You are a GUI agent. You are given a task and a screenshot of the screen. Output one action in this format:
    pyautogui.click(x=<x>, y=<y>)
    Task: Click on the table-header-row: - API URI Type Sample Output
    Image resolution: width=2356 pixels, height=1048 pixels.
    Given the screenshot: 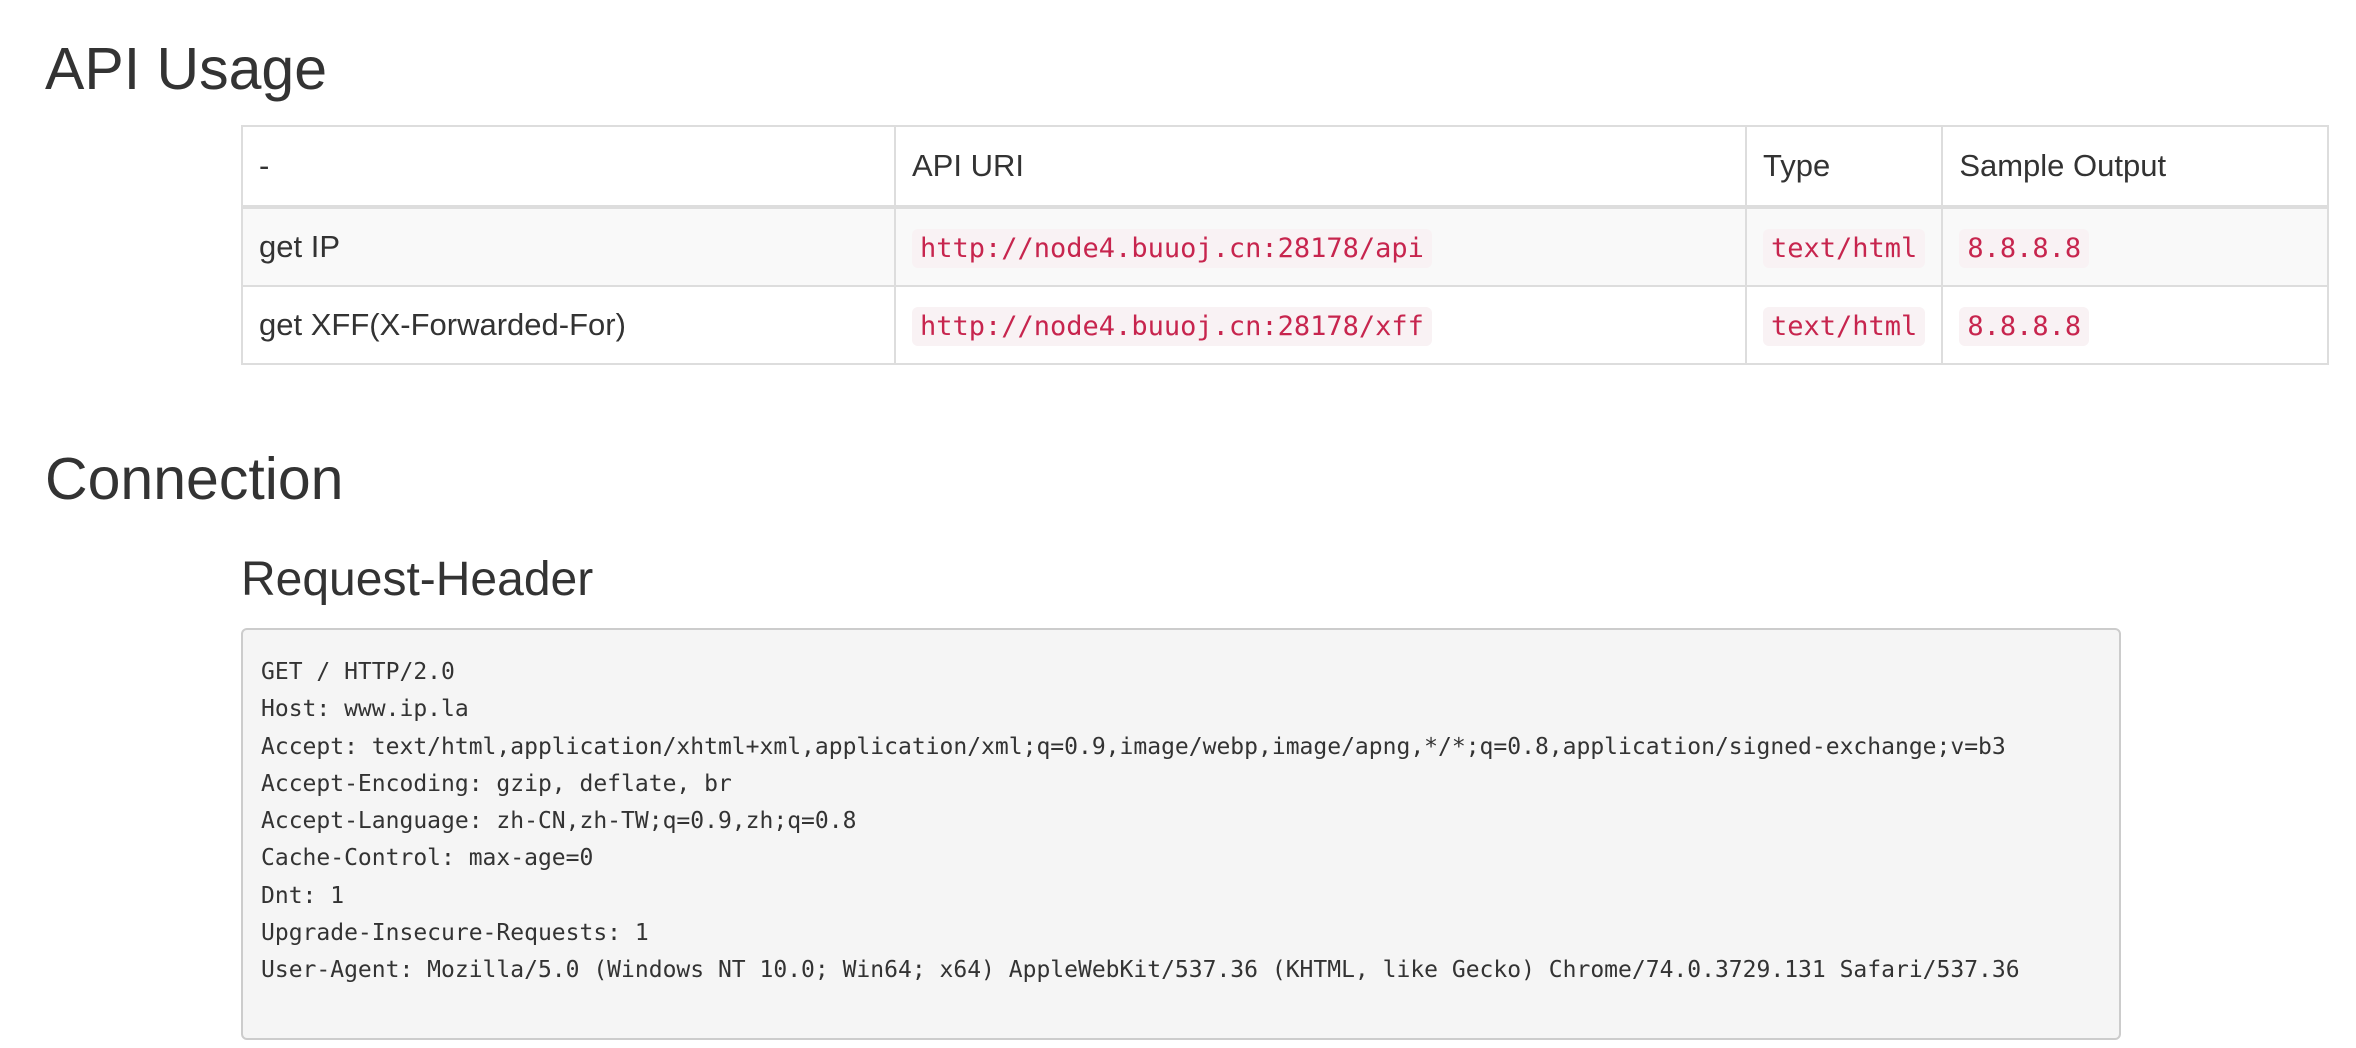 What is the action you would take?
    pyautogui.click(x=1285, y=167)
    